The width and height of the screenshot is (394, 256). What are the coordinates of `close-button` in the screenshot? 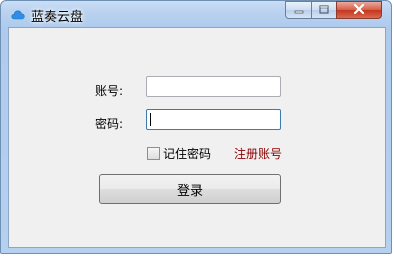 It's located at (359, 10).